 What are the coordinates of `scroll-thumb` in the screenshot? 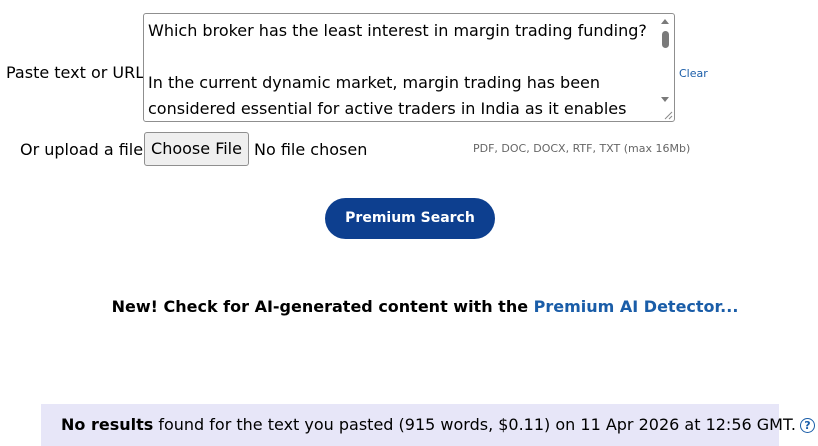 It's located at (665, 39).